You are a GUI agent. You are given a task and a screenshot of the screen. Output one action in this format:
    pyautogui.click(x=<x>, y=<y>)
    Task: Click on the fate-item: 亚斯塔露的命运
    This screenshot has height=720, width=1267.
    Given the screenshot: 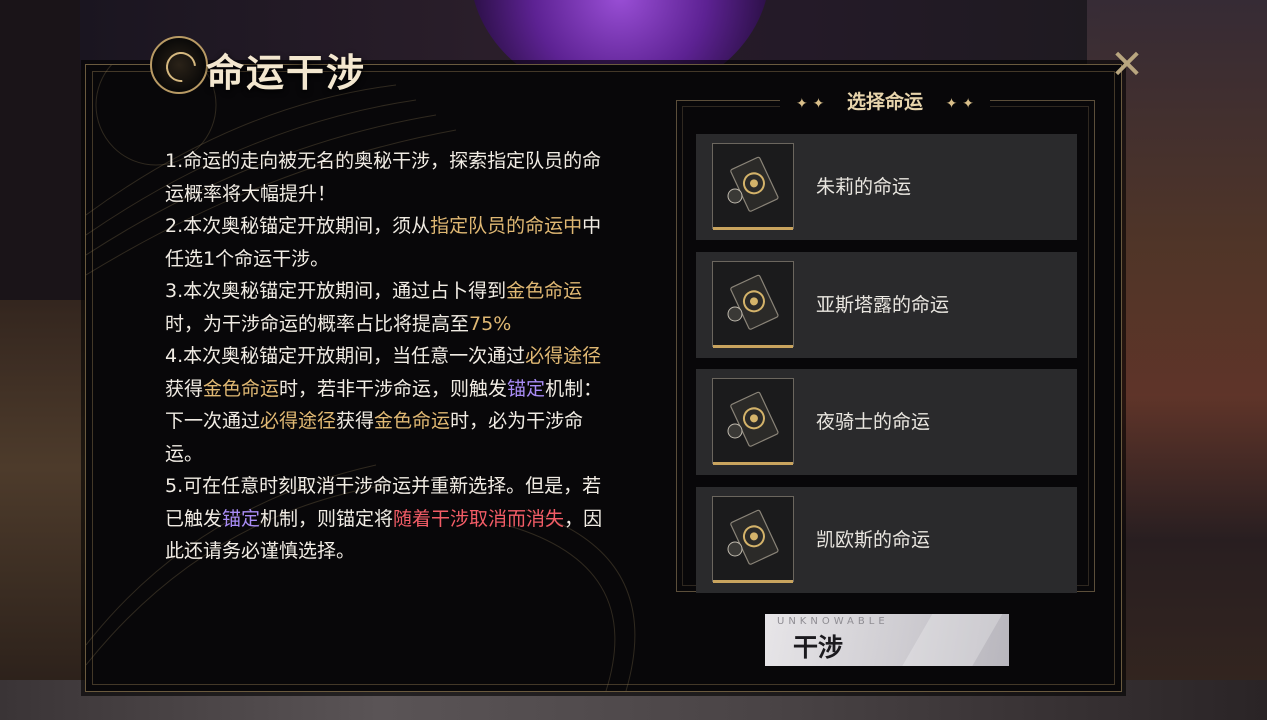 What is the action you would take?
    pyautogui.click(x=886, y=304)
    